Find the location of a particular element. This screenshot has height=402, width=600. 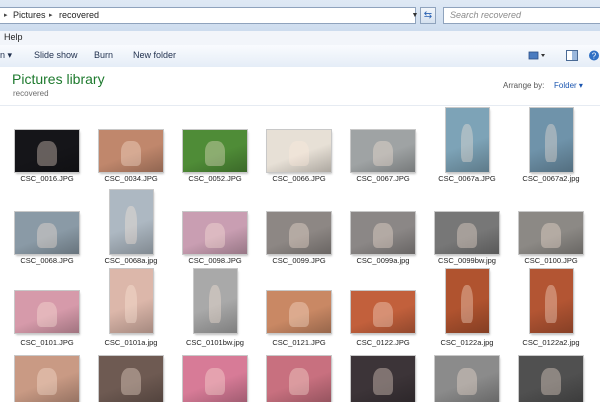

chevron-down-icon: ▾ is located at coordinates (581, 85).